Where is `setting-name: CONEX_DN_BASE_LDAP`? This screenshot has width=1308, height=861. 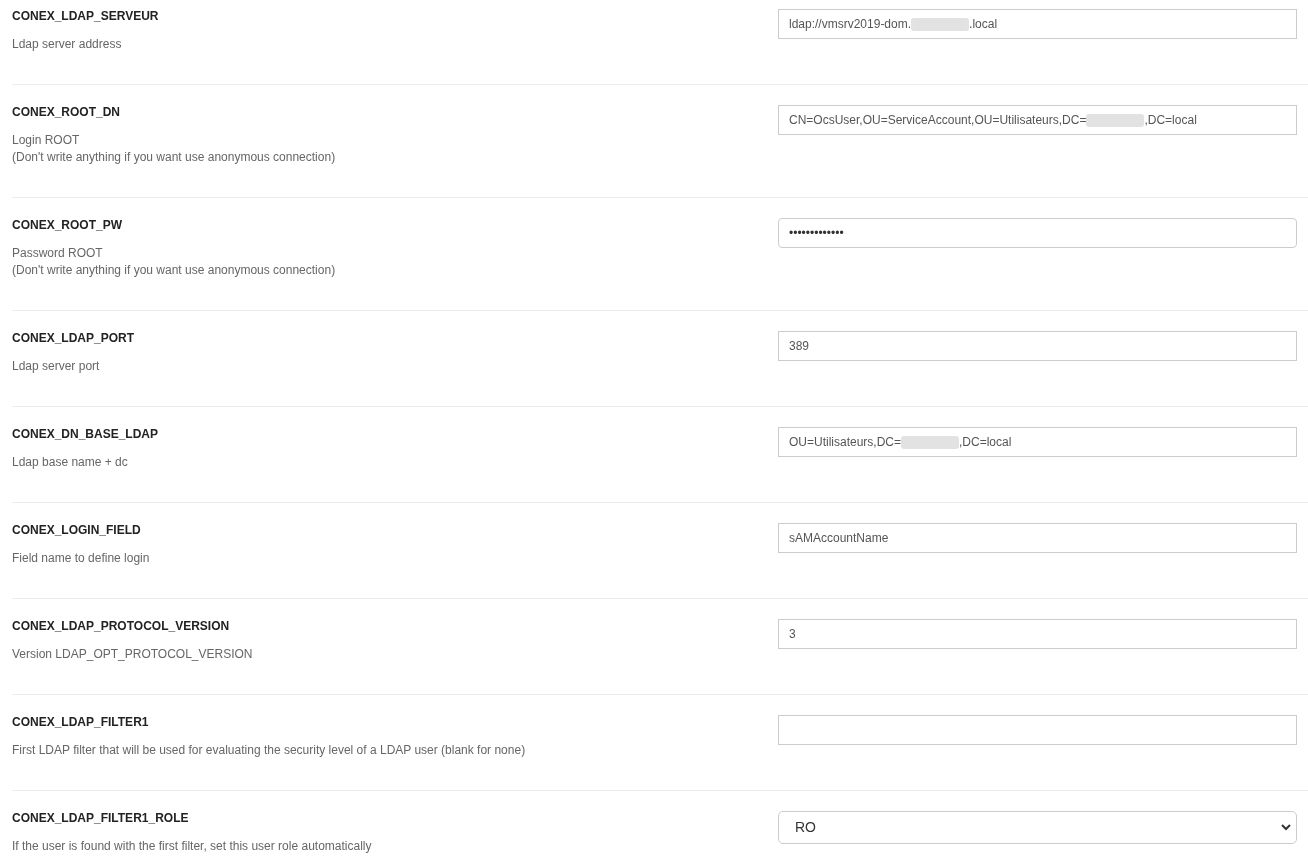 setting-name: CONEX_DN_BASE_LDAP is located at coordinates (85, 434).